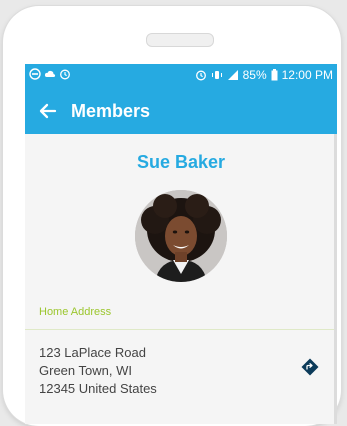 The height and width of the screenshot is (426, 347). Describe the element at coordinates (307, 75) in the screenshot. I see `status-time: 12:00 PM` at that location.